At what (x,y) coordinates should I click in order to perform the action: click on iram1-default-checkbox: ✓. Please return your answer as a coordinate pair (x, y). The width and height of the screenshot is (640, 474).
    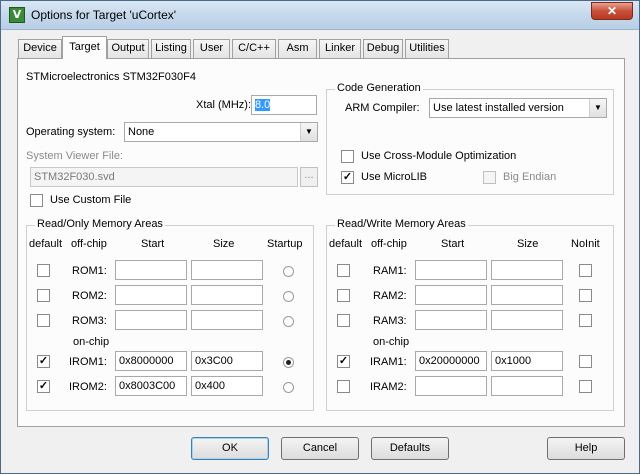
    Looking at the image, I should click on (343, 361).